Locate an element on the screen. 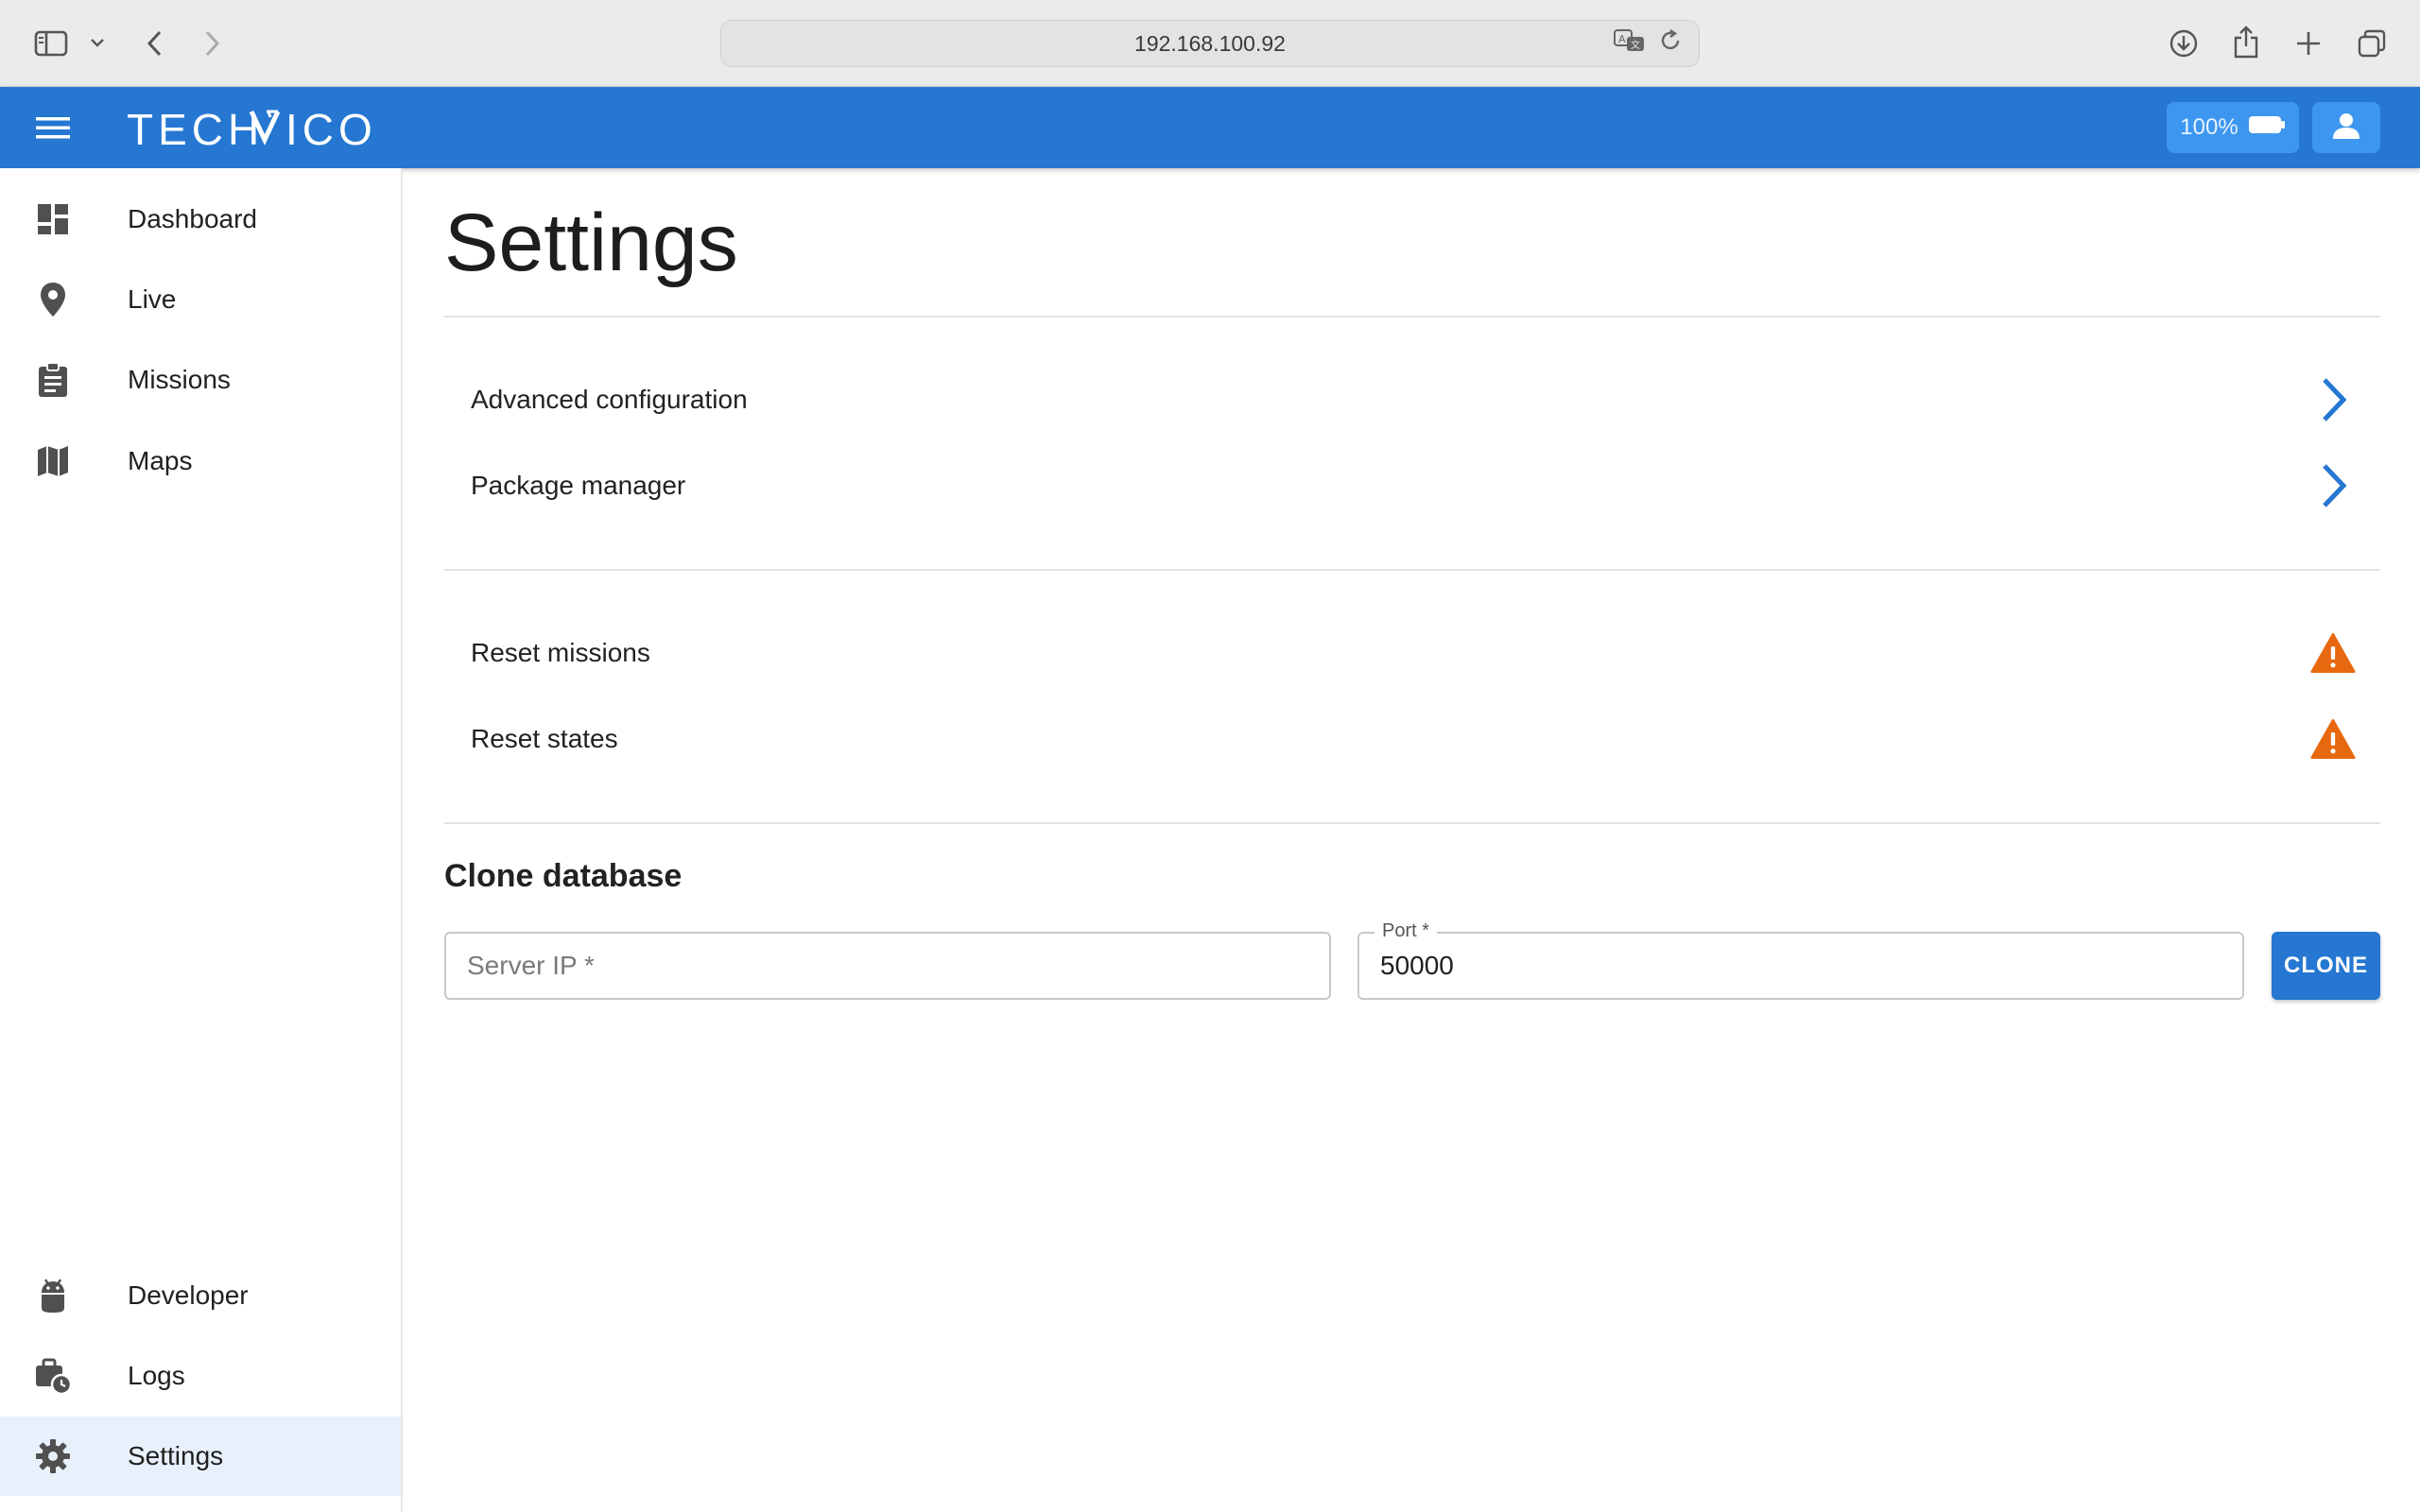  battery-icon is located at coordinates (2267, 128).